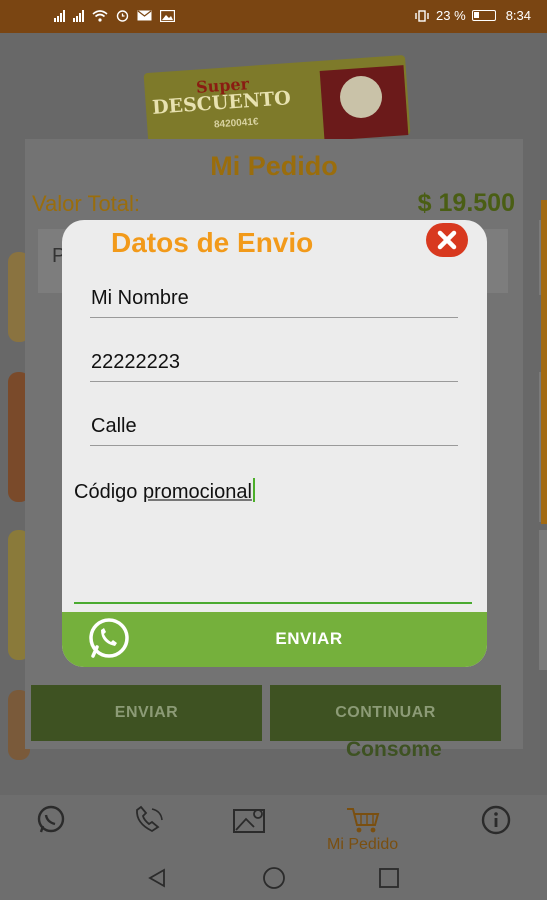 This screenshot has width=547, height=900. I want to click on map-icon, so click(250, 820).